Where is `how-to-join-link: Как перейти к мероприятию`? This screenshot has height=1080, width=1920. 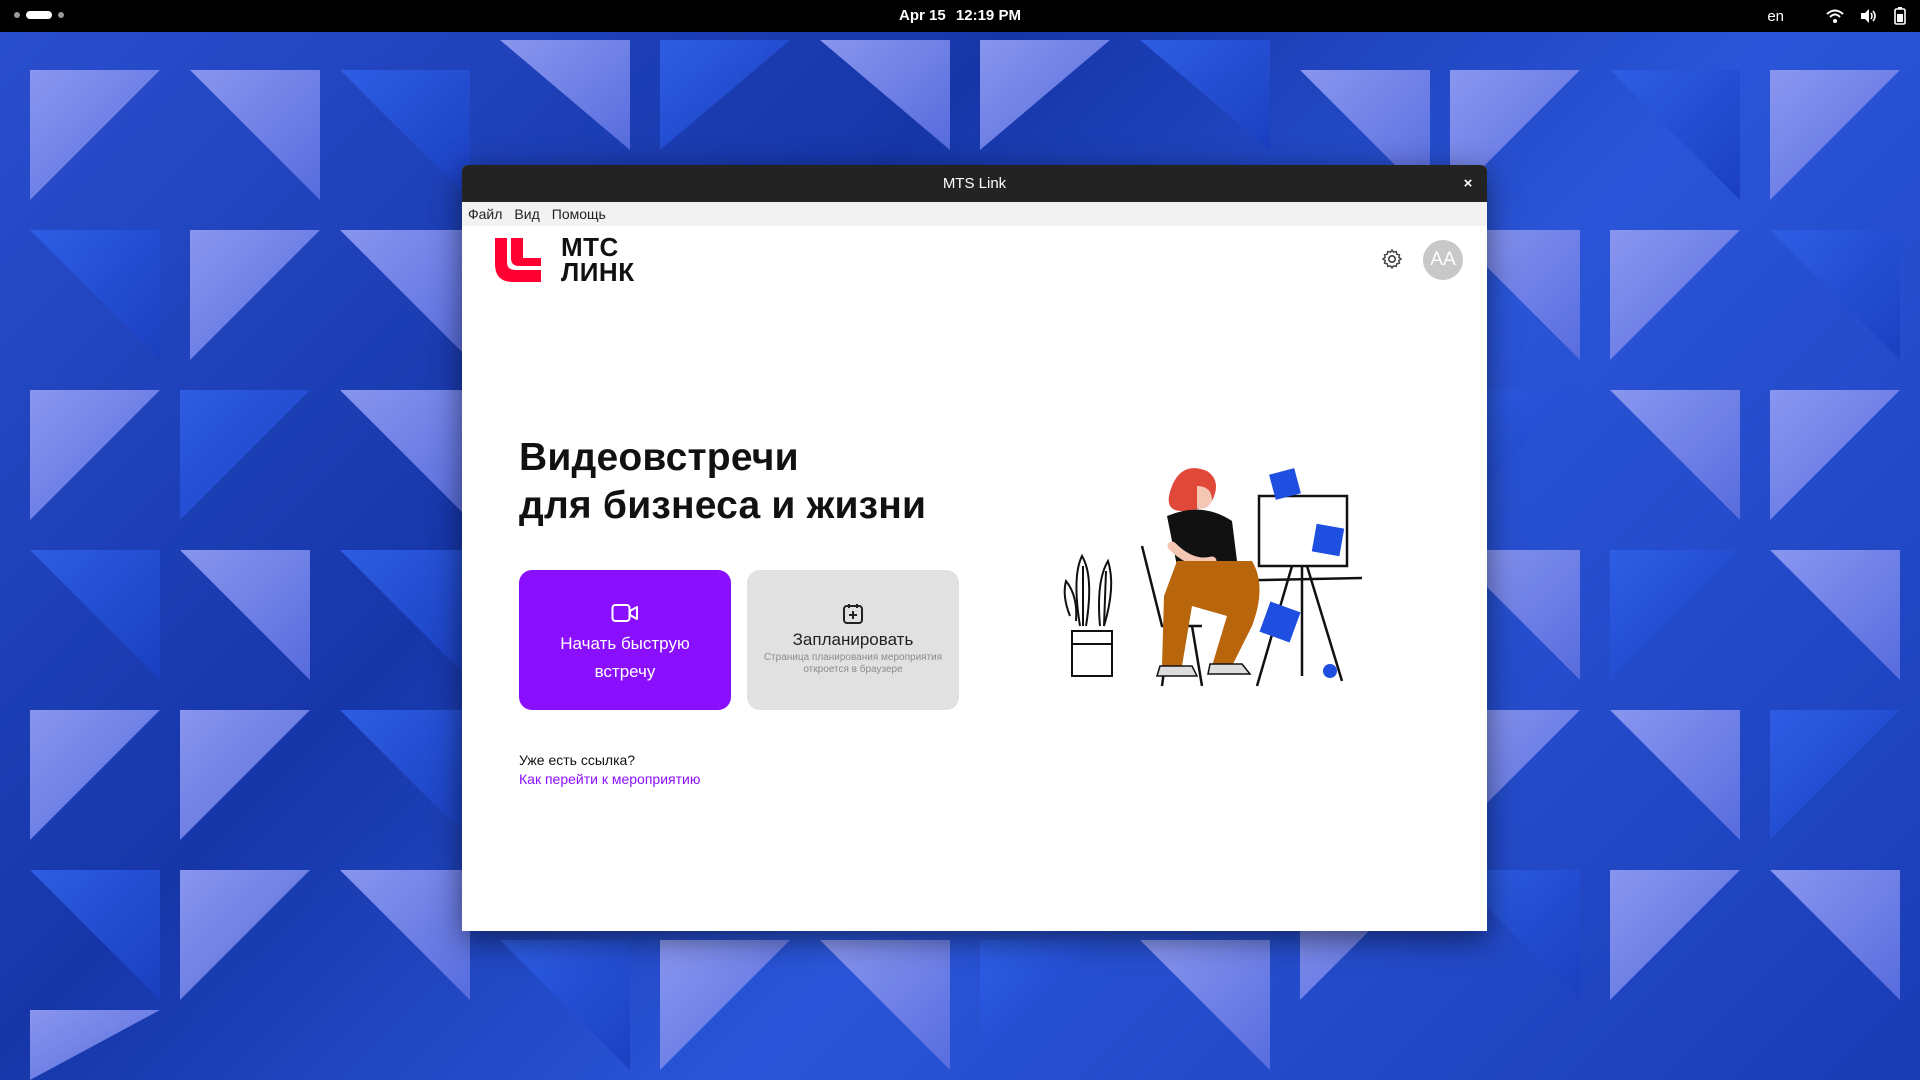
how-to-join-link: Как перейти к мероприятию is located at coordinates (609, 779).